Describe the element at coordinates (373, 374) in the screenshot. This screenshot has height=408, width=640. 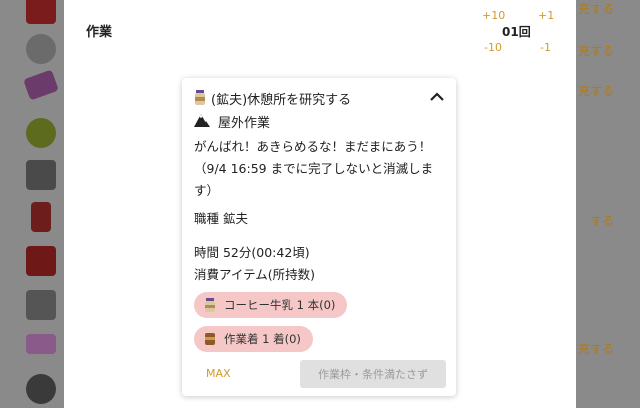
I see `start-work-button: 作業枠・条件満たさず` at that location.